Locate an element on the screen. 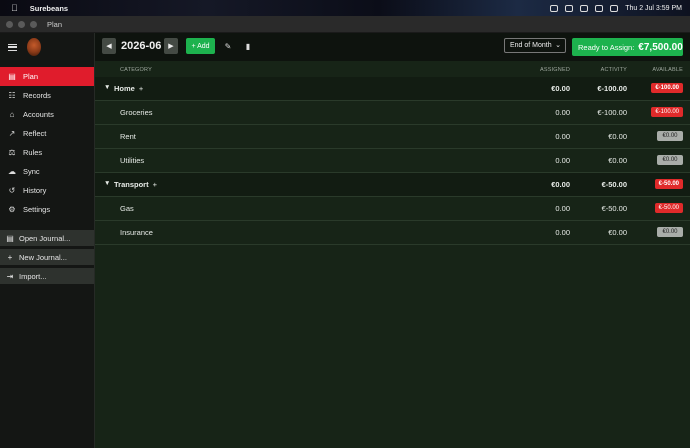 This screenshot has height=448, width=690. accounts-icon: ⌂ is located at coordinates (12, 114).